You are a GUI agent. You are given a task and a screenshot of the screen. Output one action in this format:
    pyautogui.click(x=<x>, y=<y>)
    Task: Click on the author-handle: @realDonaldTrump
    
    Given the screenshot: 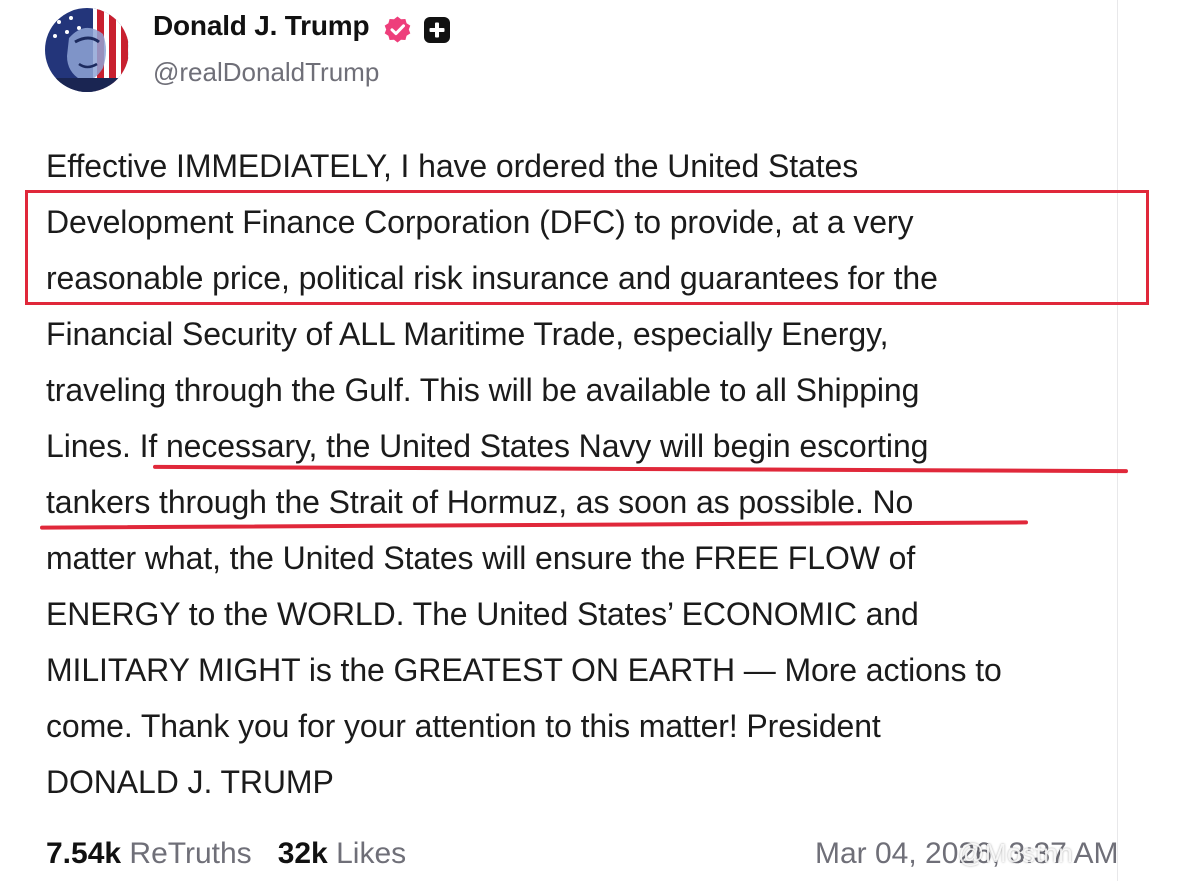 What is the action you would take?
    pyautogui.click(x=266, y=72)
    